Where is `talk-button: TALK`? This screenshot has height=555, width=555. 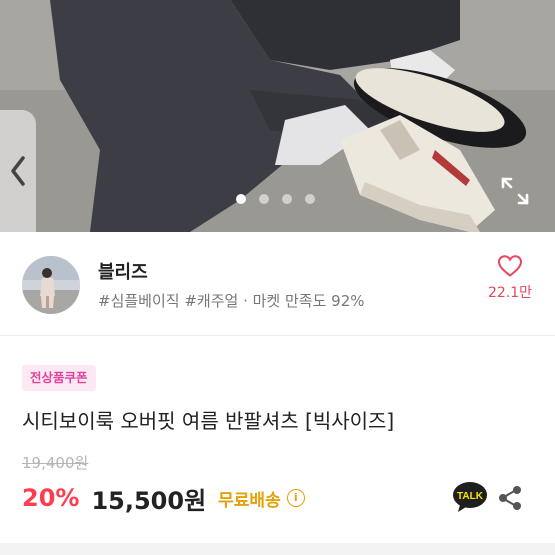 talk-button: TALK is located at coordinates (470, 497).